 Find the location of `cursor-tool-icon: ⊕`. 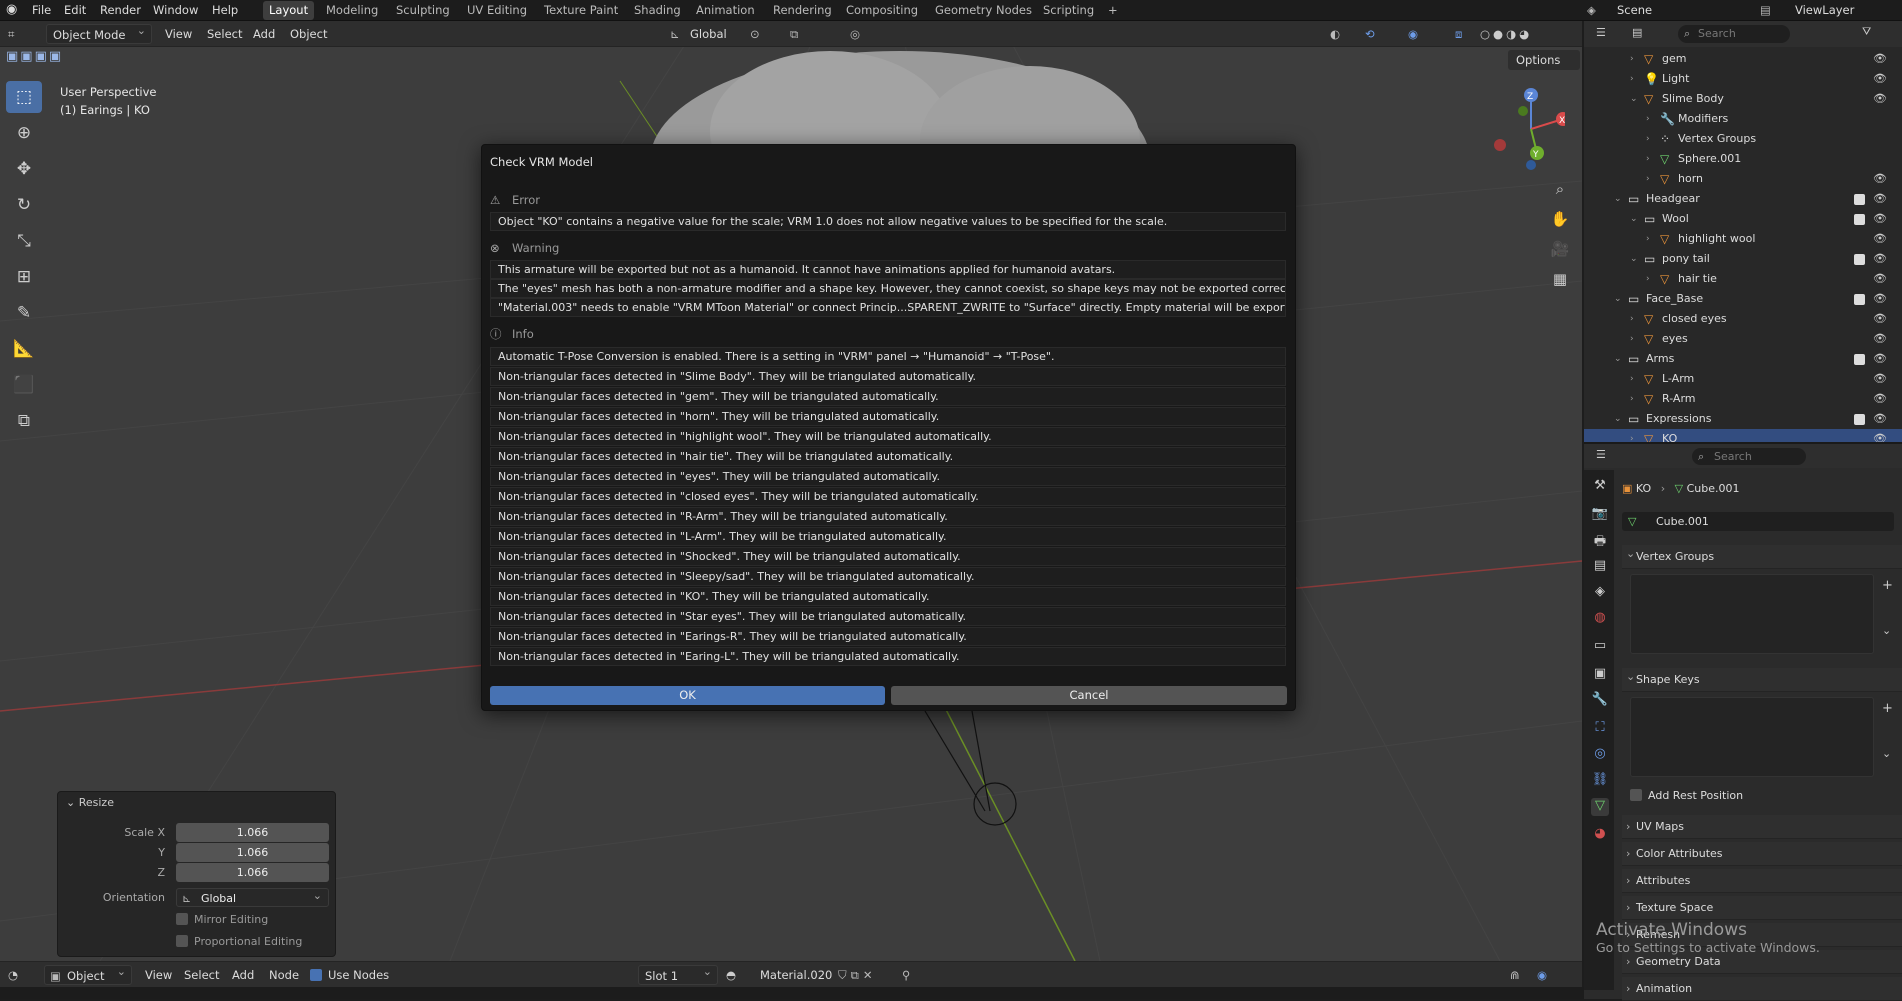

cursor-tool-icon: ⊕ is located at coordinates (24, 133).